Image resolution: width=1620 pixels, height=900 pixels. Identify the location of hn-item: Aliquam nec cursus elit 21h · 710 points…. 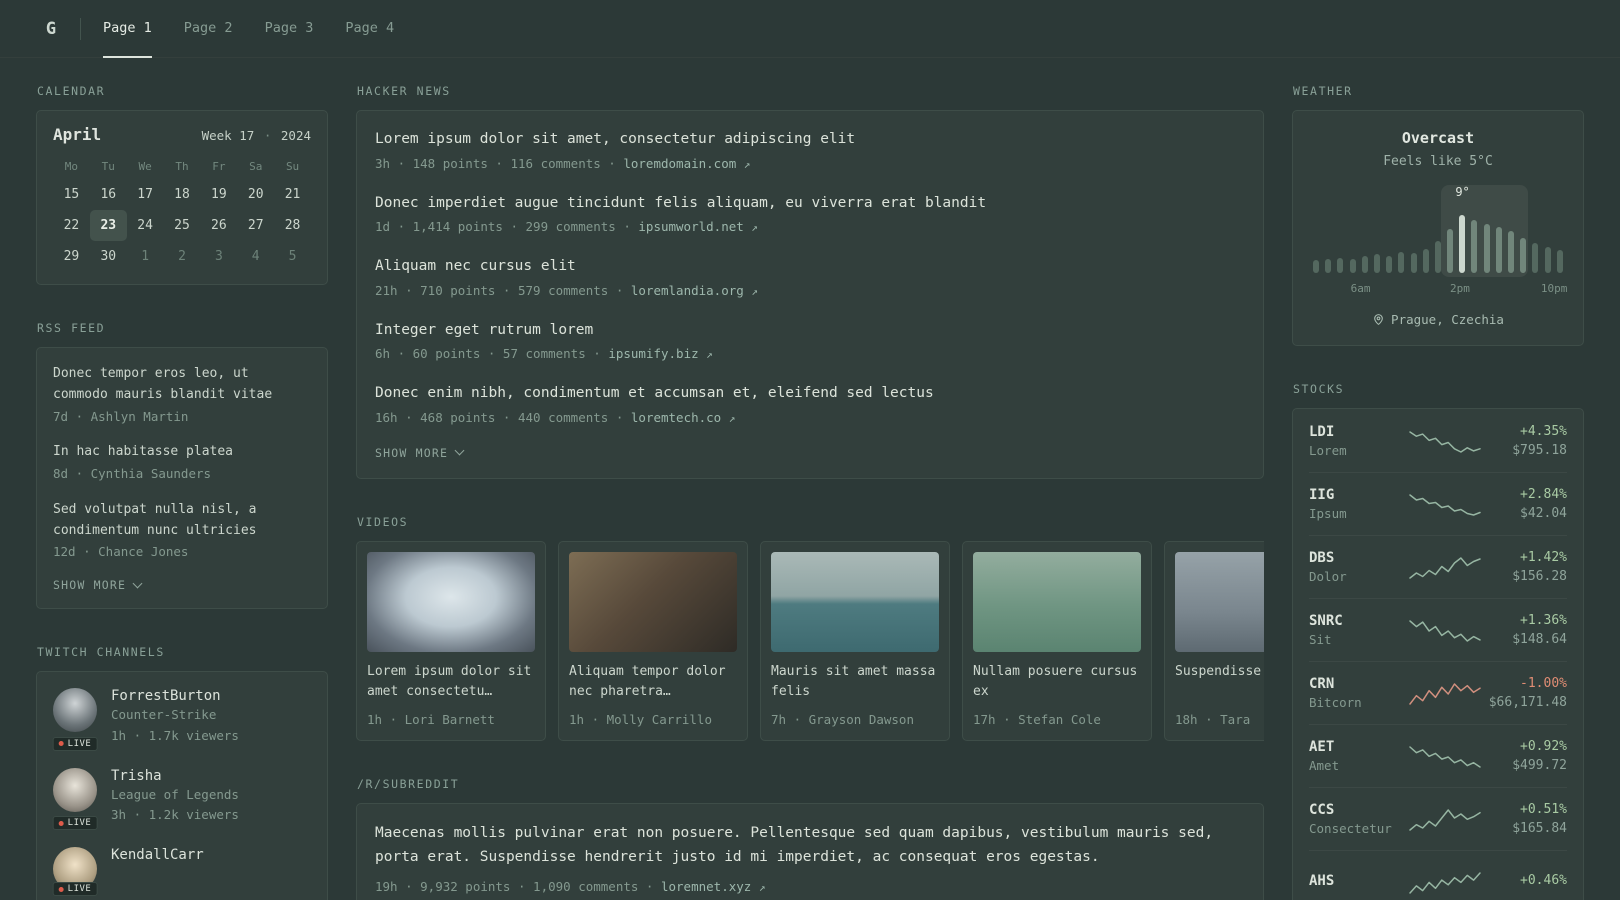
(810, 278).